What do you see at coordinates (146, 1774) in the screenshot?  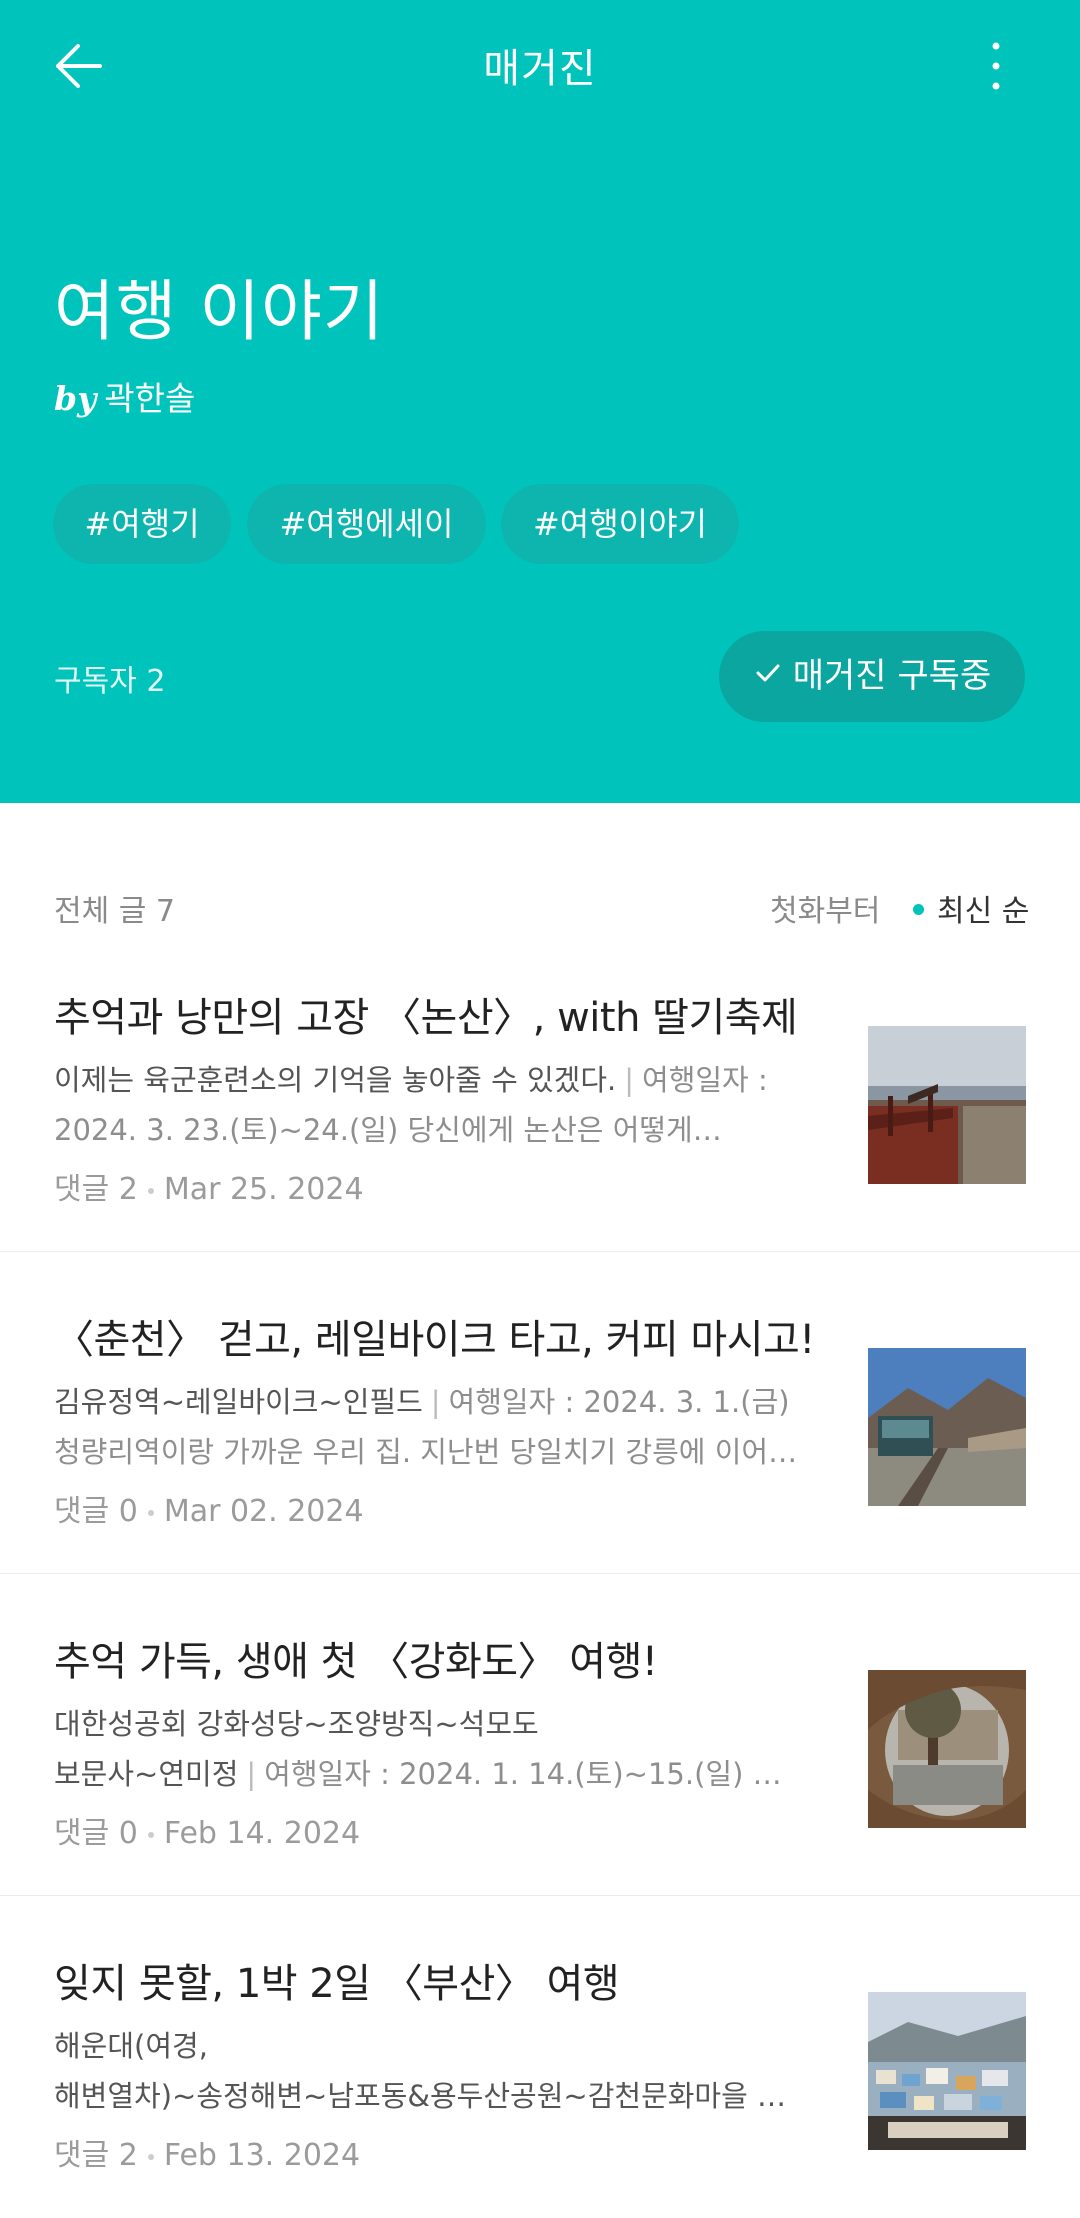 I see `article-lead-continued: 보문사~연미정` at bounding box center [146, 1774].